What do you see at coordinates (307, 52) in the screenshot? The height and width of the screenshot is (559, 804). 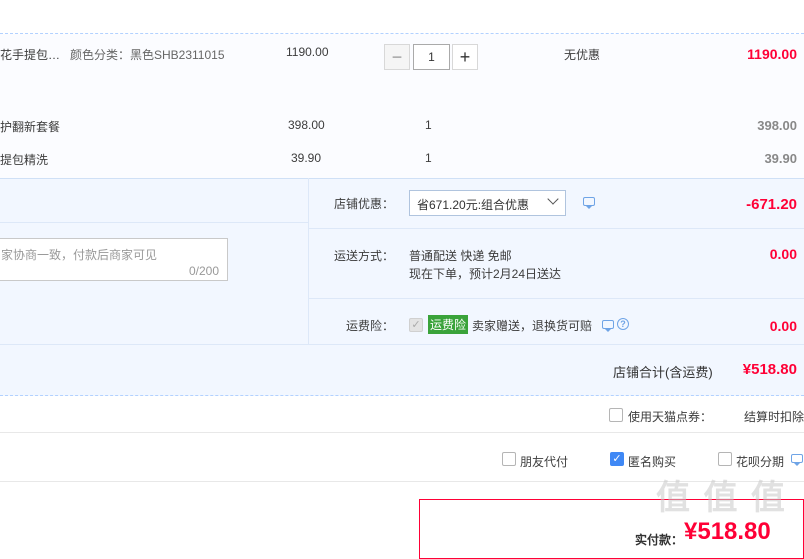 I see `item-unit-price: 1190.00` at bounding box center [307, 52].